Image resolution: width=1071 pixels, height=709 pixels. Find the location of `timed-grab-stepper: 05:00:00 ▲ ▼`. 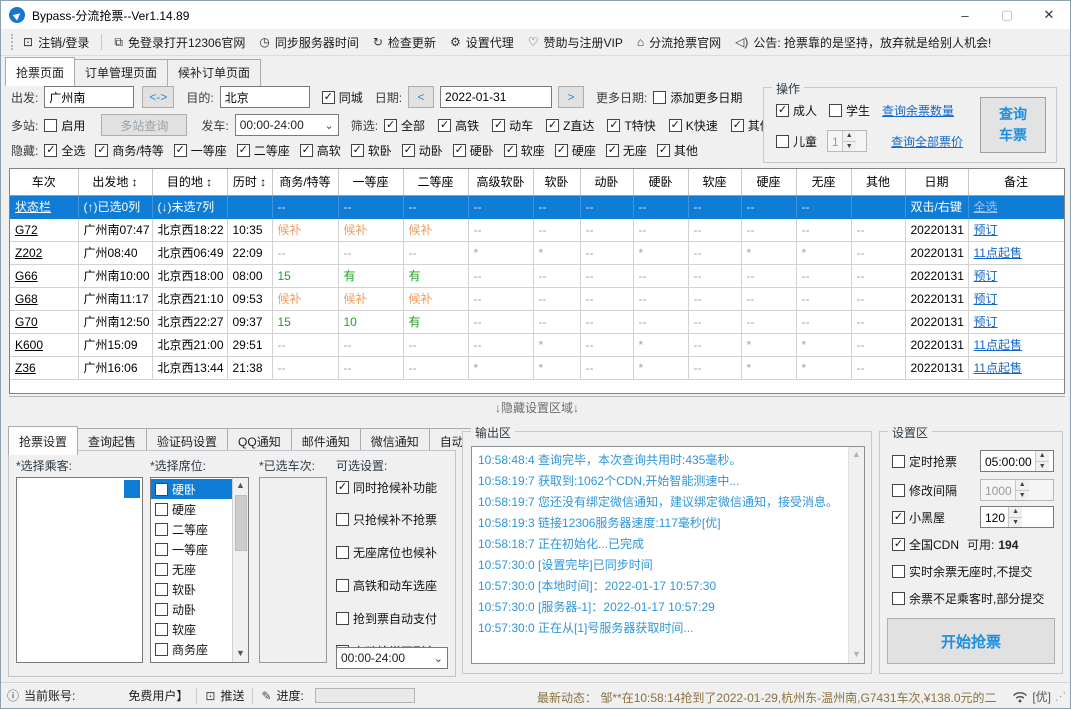

timed-grab-stepper: 05:00:00 ▲ ▼ is located at coordinates (1017, 461).